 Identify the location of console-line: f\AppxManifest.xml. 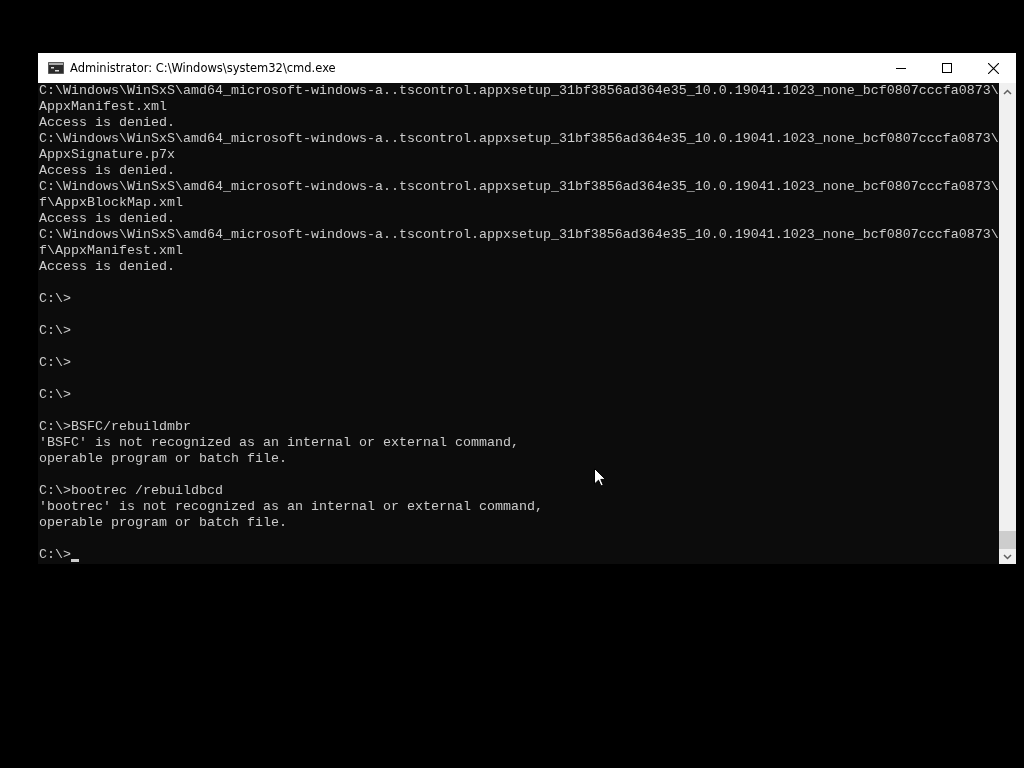
(111, 251).